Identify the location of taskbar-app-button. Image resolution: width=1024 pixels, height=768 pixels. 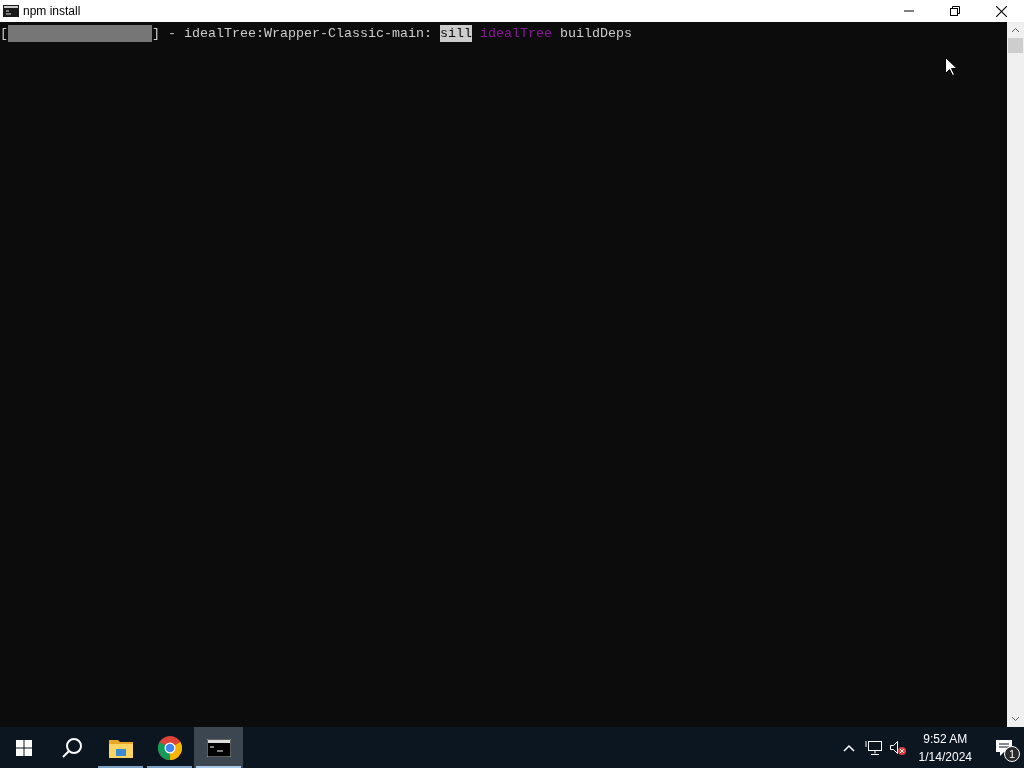
(218, 747).